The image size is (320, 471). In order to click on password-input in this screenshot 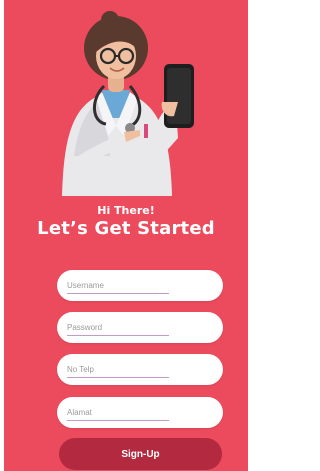, I will do `click(117, 327)`.